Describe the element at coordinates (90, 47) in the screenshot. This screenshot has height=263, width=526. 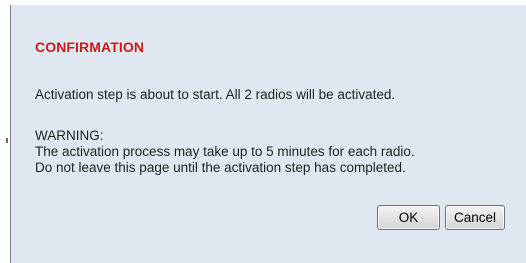
I see `dialog-title: CONFIRMATION` at that location.